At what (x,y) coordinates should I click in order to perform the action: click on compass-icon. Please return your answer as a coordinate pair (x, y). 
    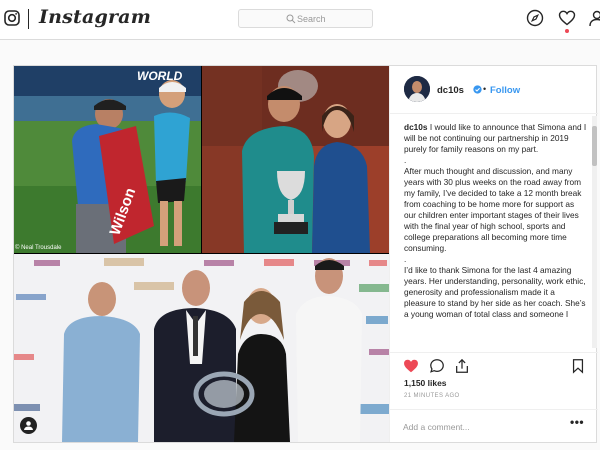
    Looking at the image, I should click on (535, 18).